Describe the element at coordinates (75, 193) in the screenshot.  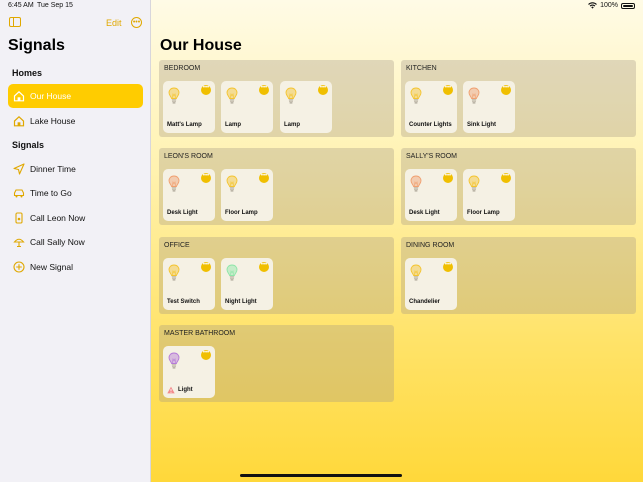
I see `sidebar-item-time-to-go: Time to Go` at that location.